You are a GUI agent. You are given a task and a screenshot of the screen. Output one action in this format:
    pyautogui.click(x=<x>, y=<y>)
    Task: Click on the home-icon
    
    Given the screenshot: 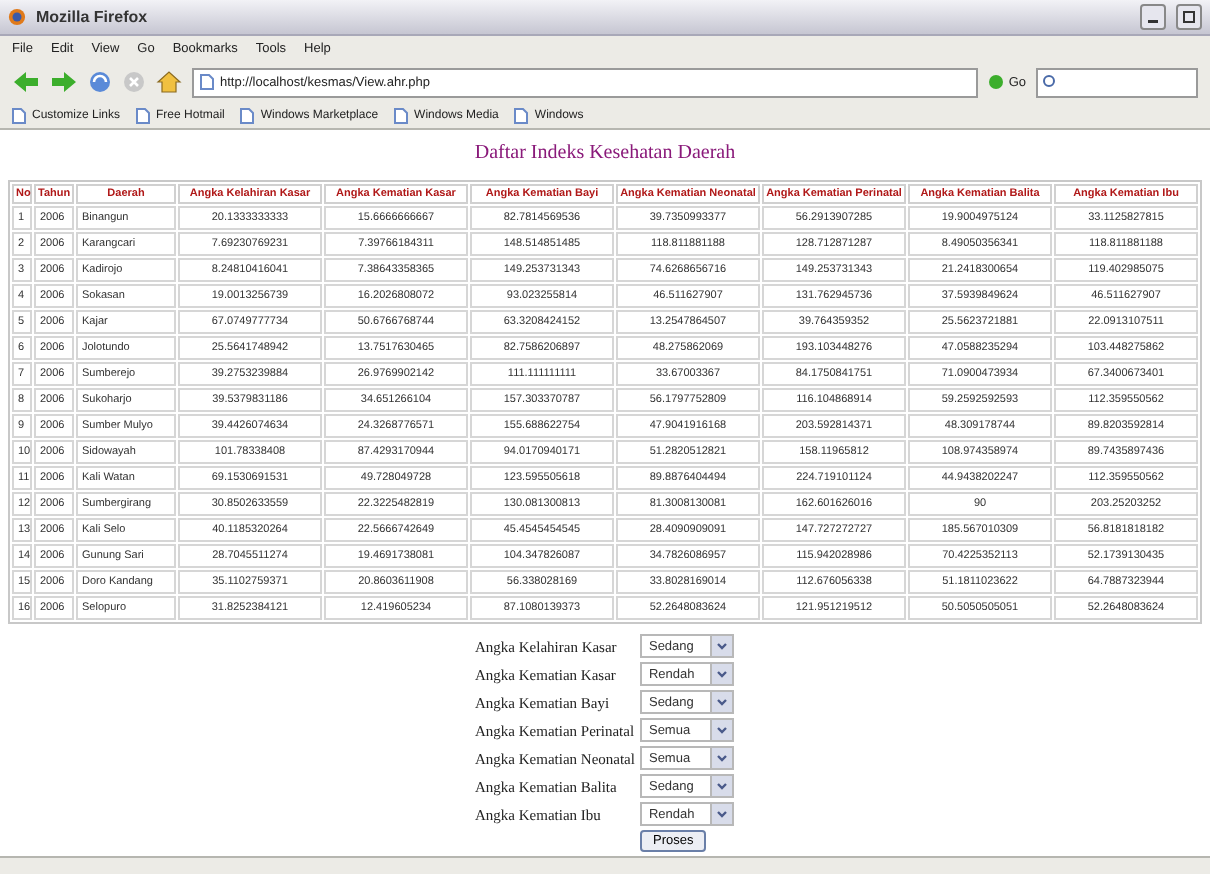 What is the action you would take?
    pyautogui.click(x=169, y=82)
    